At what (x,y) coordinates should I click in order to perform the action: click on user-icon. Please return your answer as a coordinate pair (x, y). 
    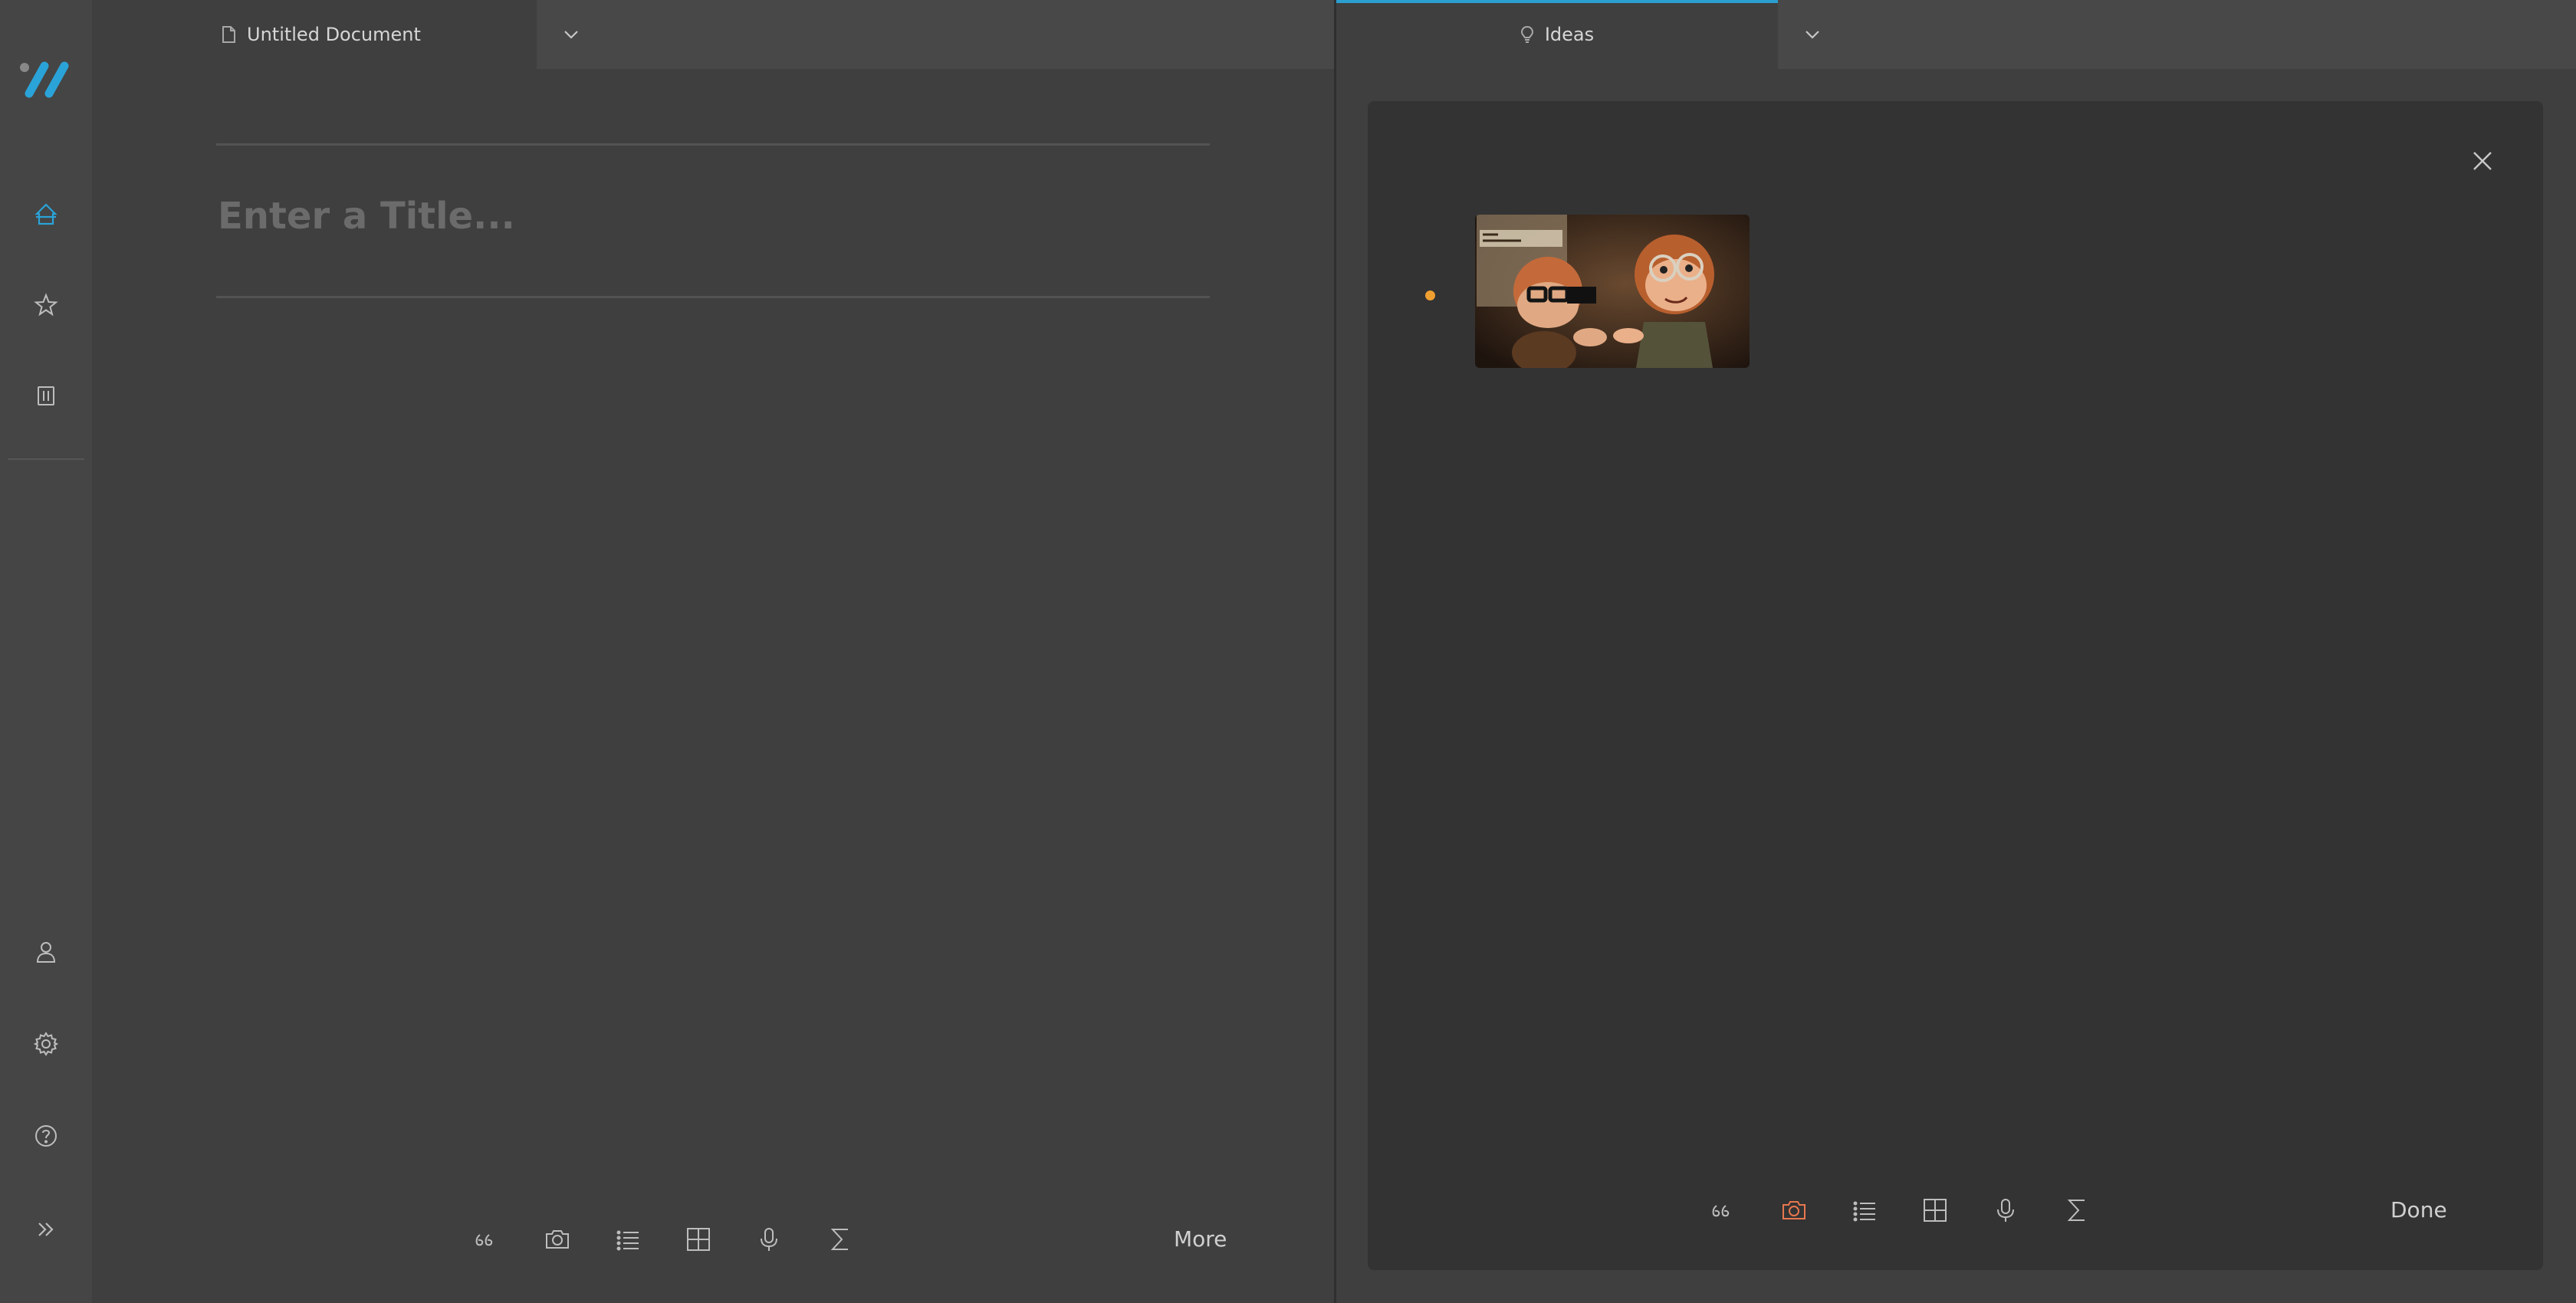
    Looking at the image, I should click on (46, 952).